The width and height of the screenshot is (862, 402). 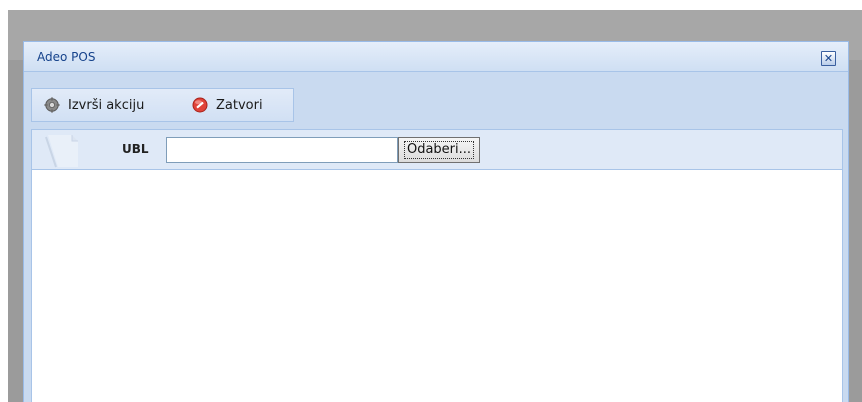 I want to click on execute-action-label: Izvrši akciju, so click(x=106, y=105).